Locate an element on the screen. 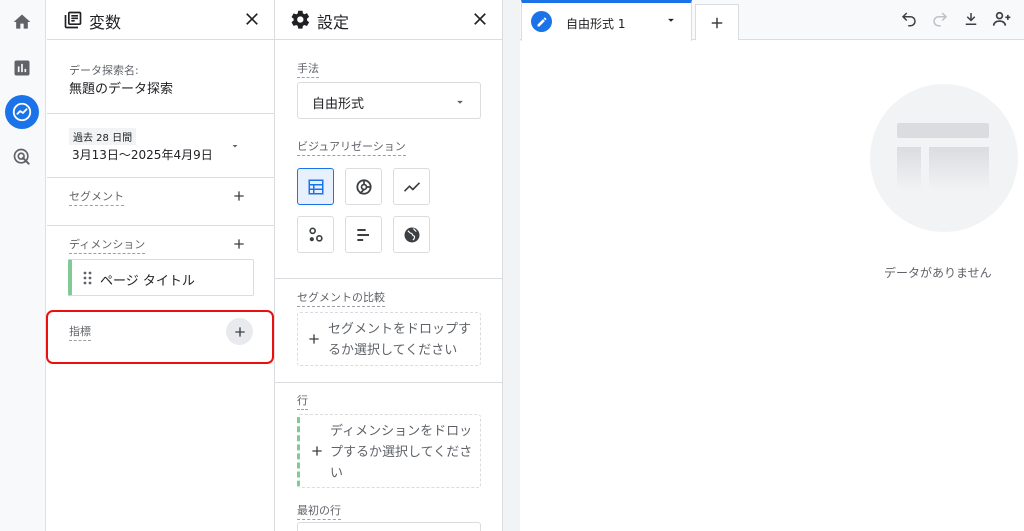 Image resolution: width=1024 pixels, height=531 pixels. viz-line-button is located at coordinates (411, 186).